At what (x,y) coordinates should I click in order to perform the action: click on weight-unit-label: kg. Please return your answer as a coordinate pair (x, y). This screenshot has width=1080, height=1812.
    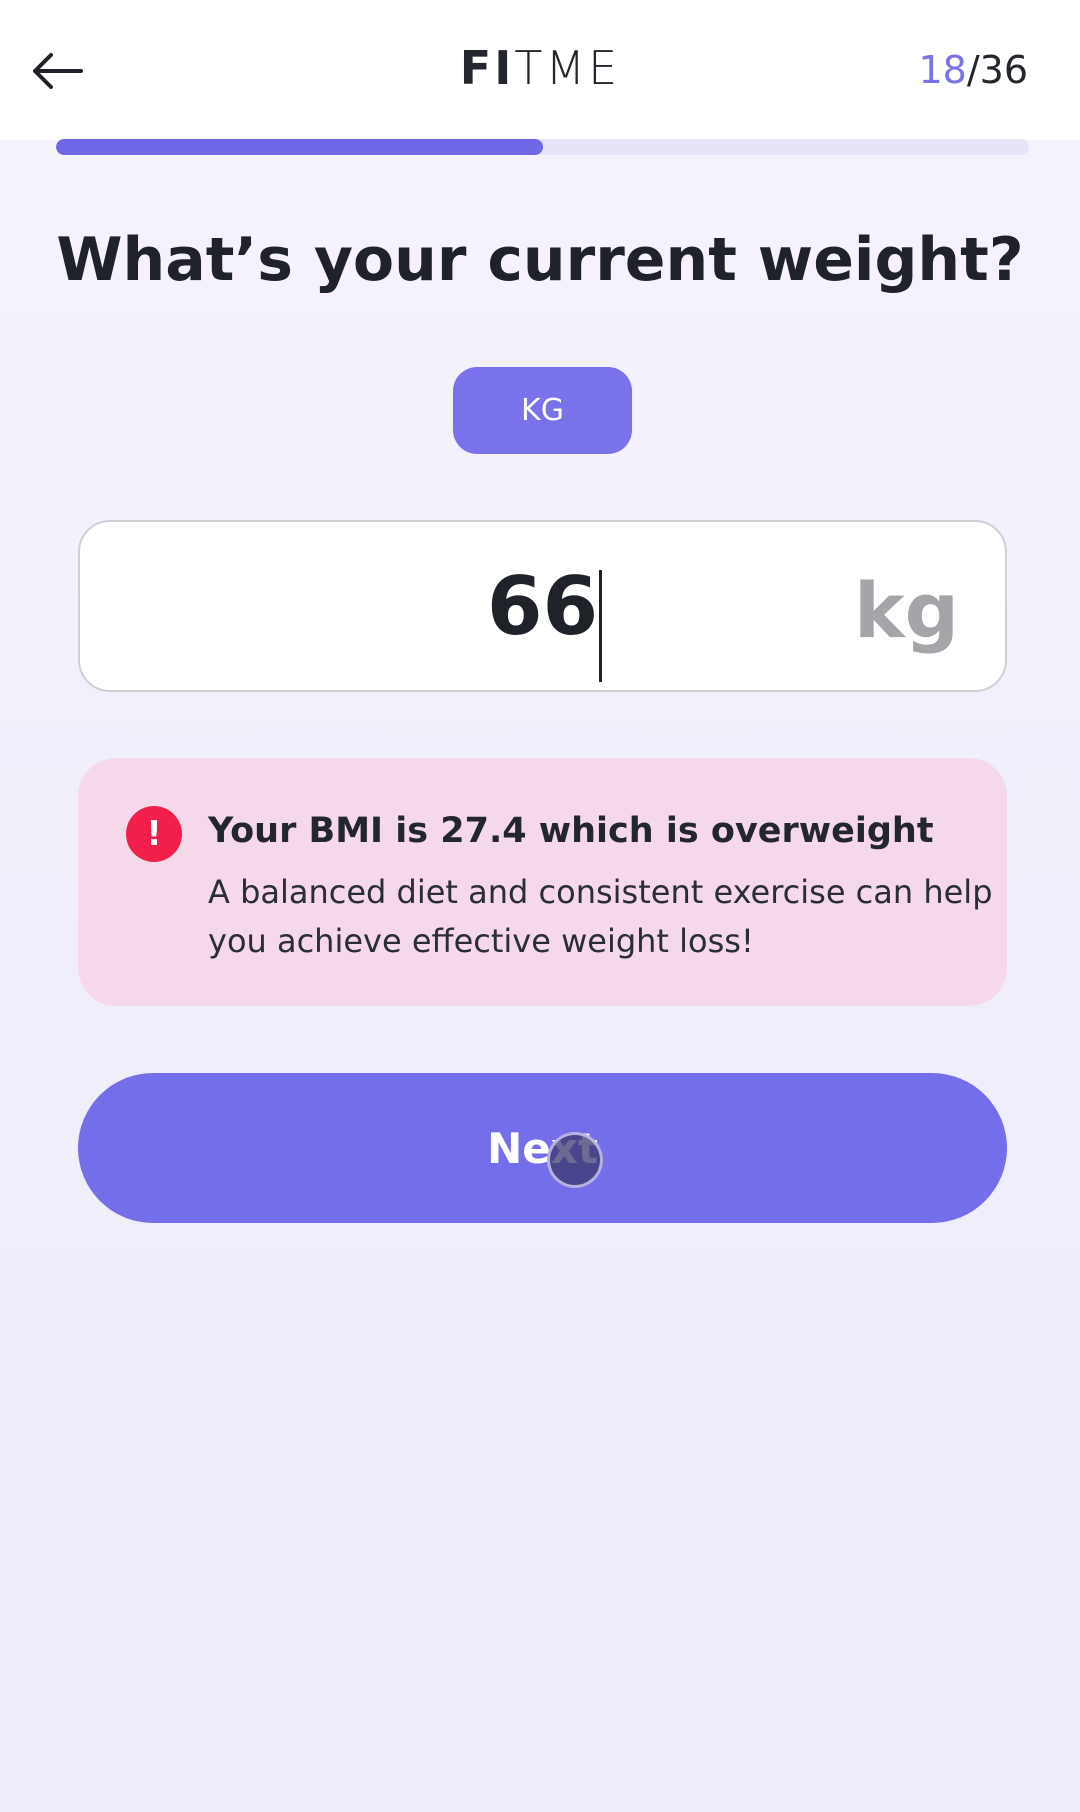
    Looking at the image, I should click on (906, 610).